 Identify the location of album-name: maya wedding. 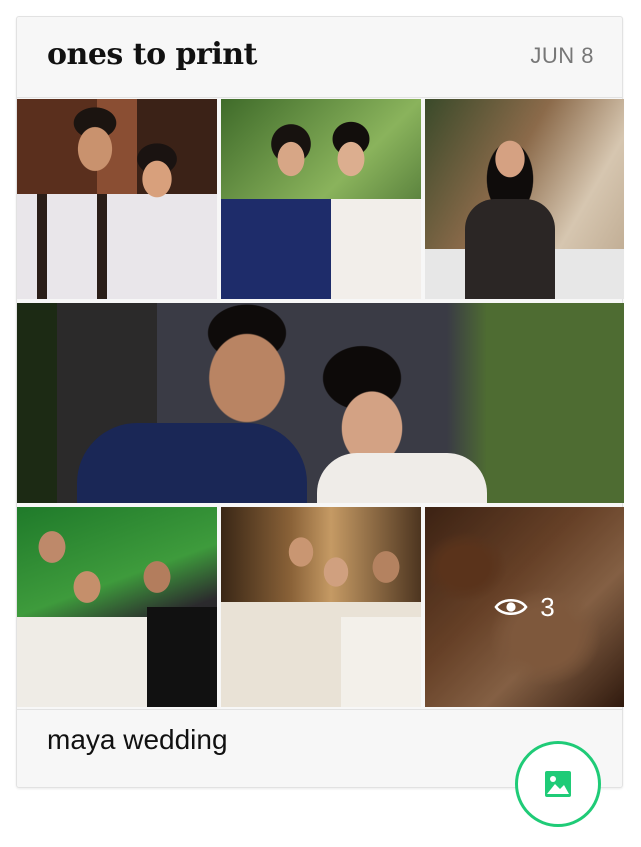
(137, 739).